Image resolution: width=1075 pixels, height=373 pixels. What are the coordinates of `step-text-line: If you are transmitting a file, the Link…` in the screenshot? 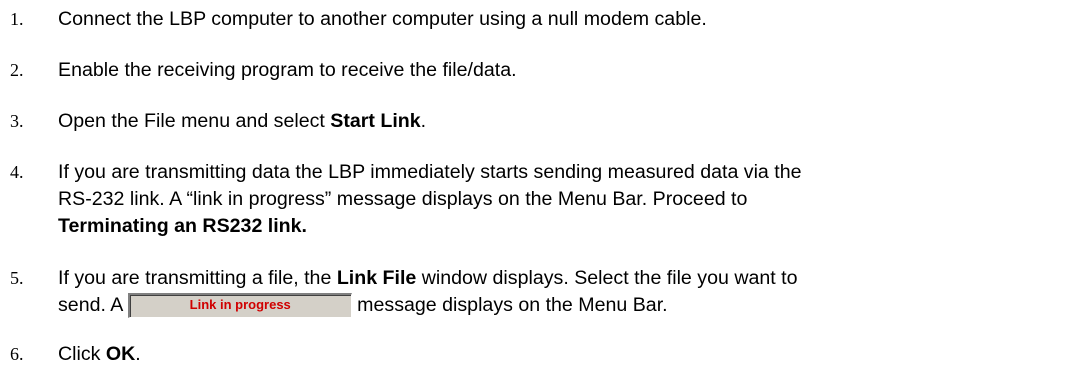 It's located at (563, 278).